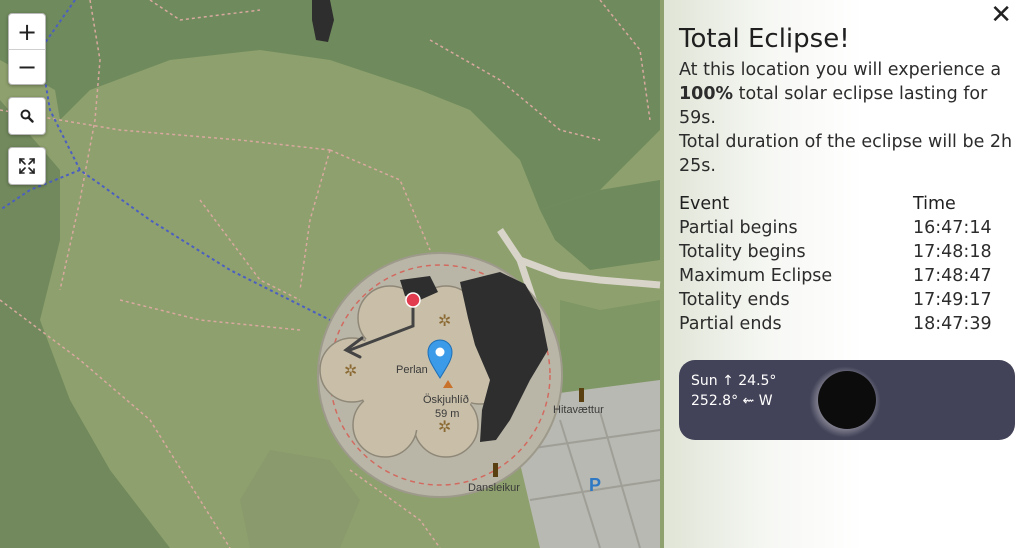 Image resolution: width=1024 pixels, height=548 pixels. Describe the element at coordinates (447, 414) in the screenshot. I see `map-label-elevation: 59 m` at that location.